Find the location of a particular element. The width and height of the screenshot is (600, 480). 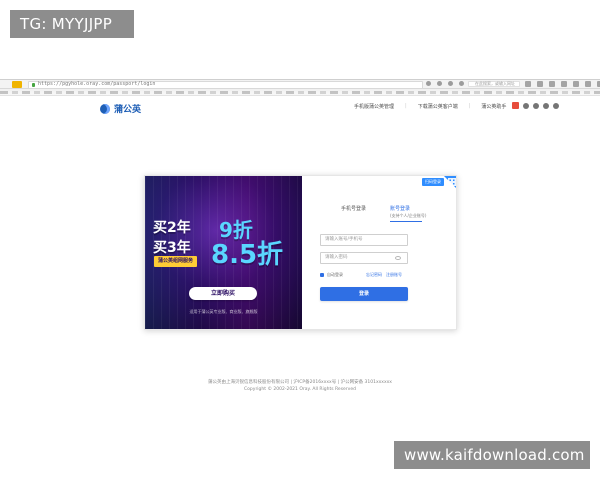

auto-login-checkbox is located at coordinates (322, 275).